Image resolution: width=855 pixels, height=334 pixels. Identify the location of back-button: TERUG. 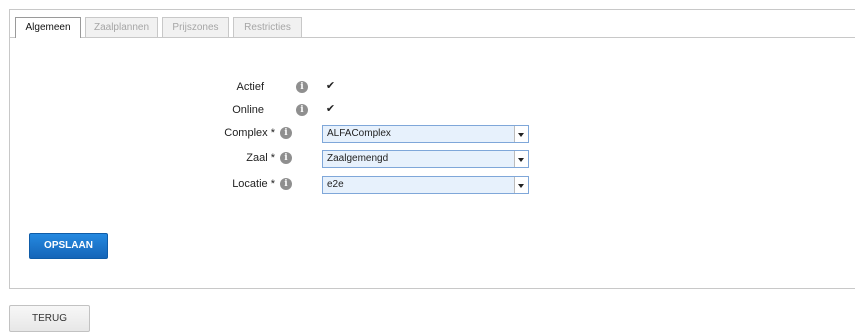
(49, 318).